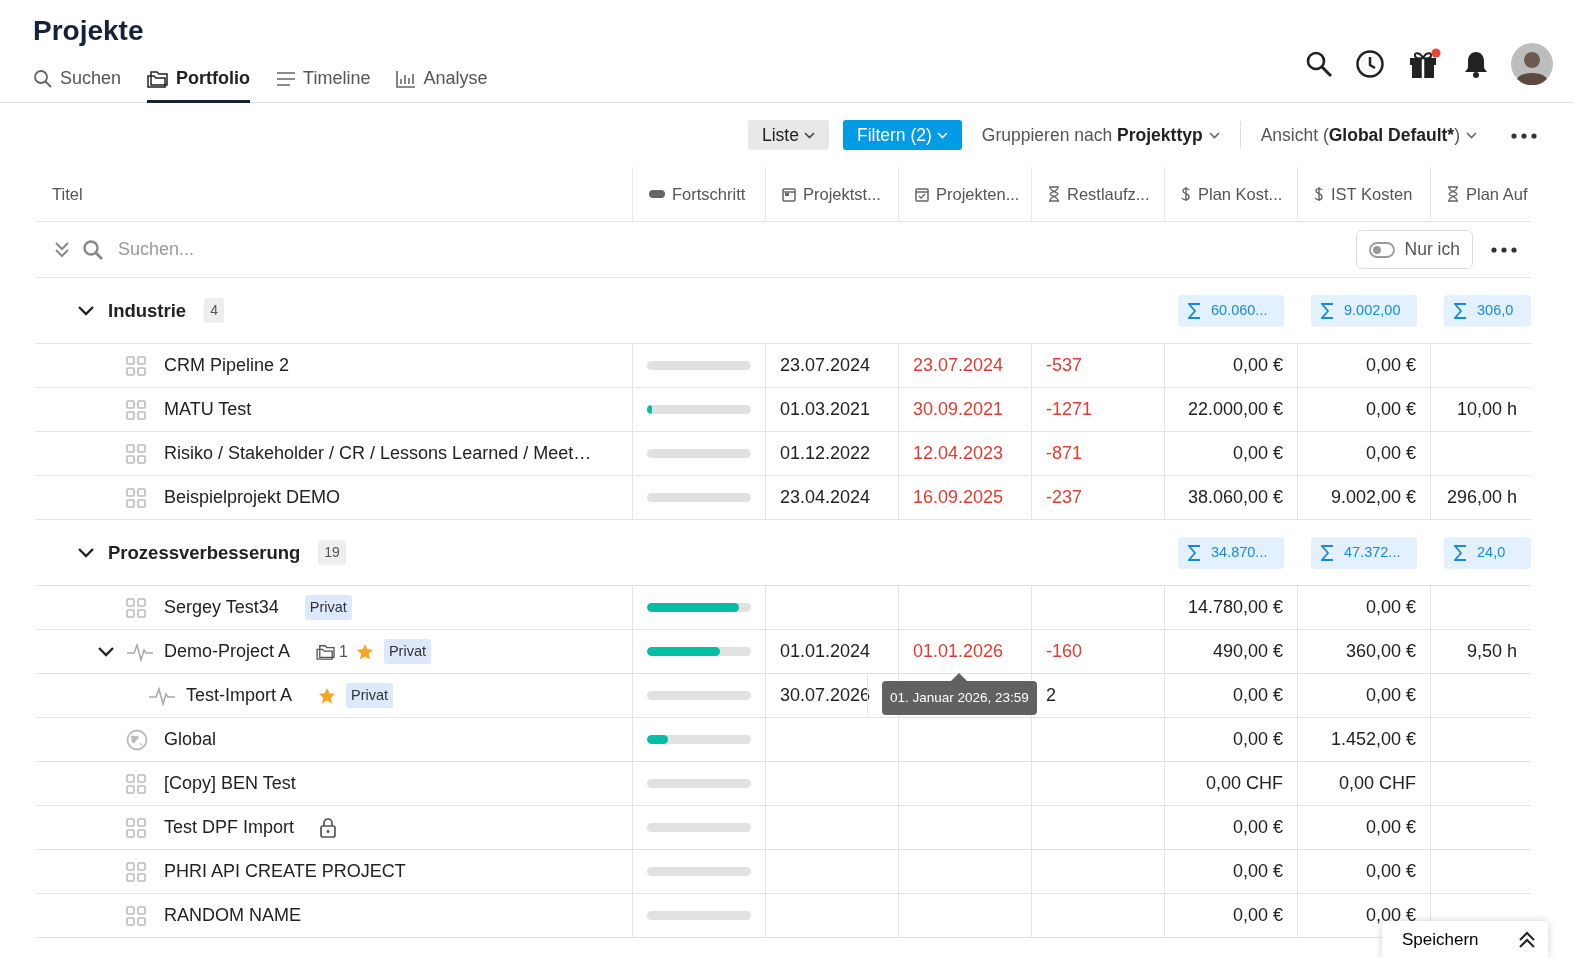 Image resolution: width=1573 pixels, height=958 pixels. Describe the element at coordinates (1364, 310) in the screenshot. I see `sum-chip: 9.002,00` at that location.